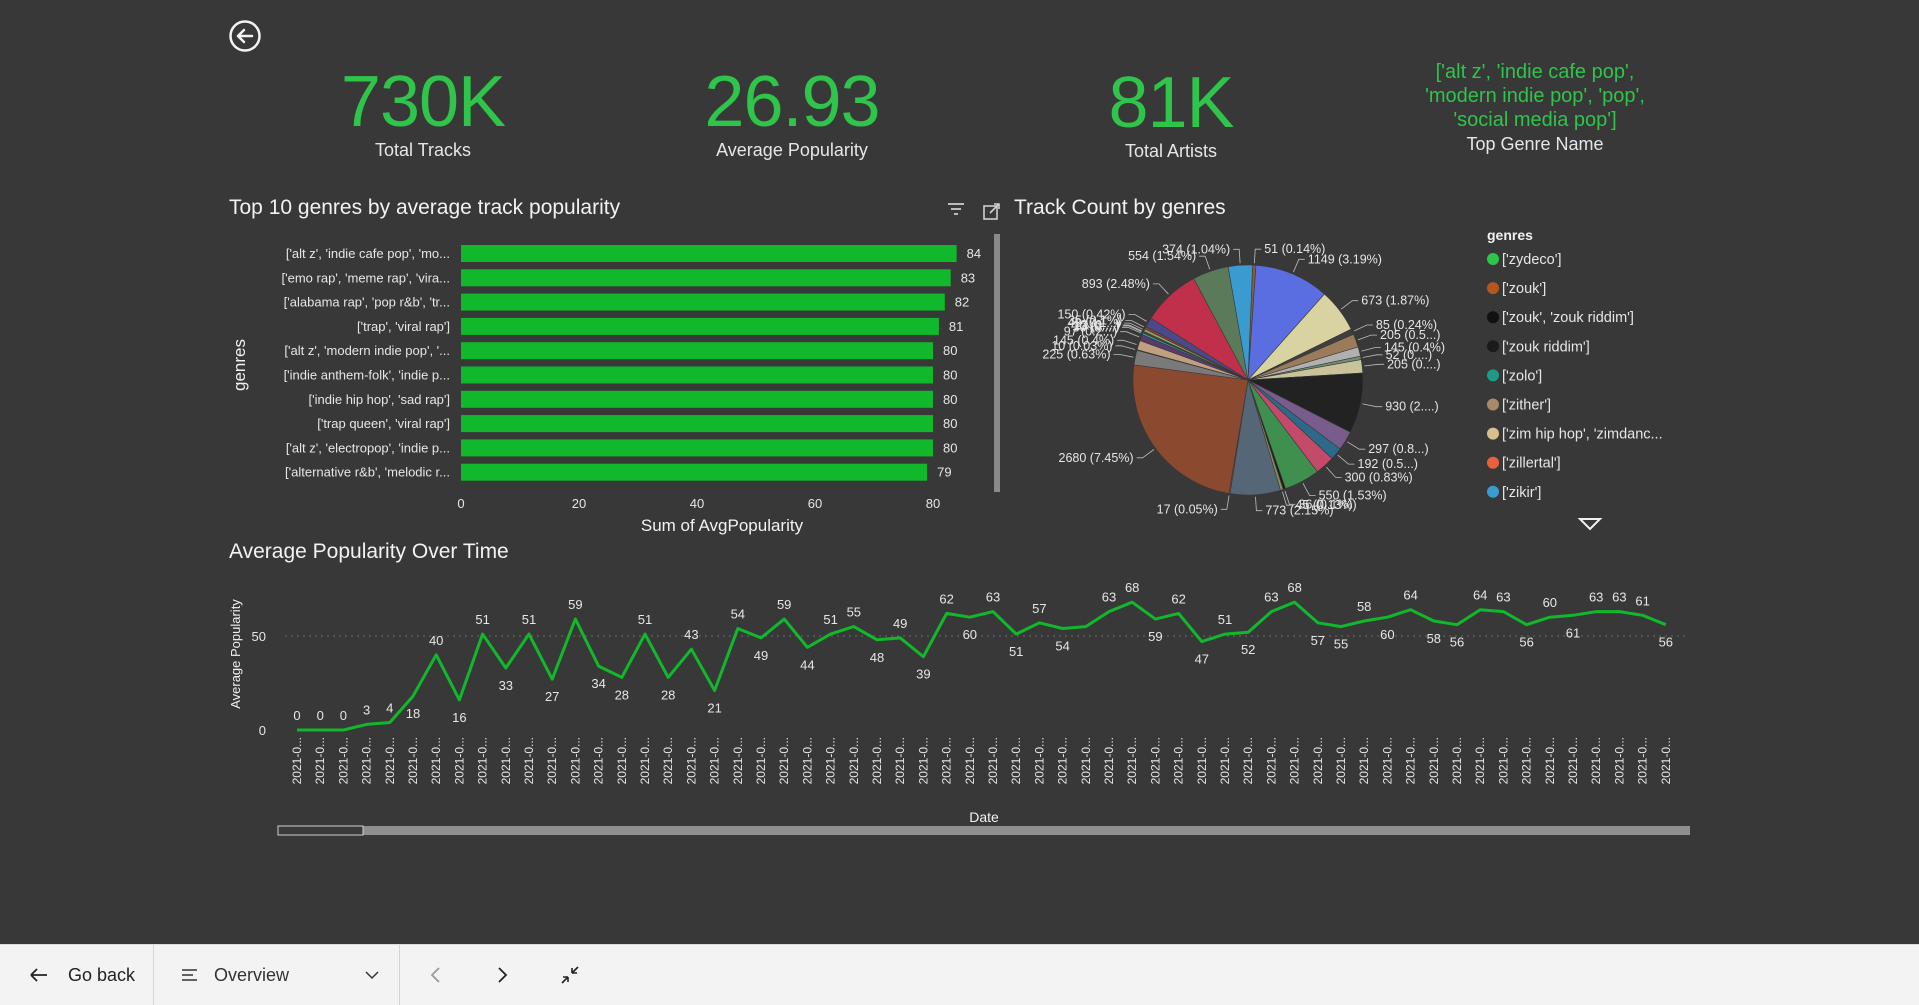  Describe the element at coordinates (1510, 235) in the screenshot. I see `pie-legend-title: genres` at that location.